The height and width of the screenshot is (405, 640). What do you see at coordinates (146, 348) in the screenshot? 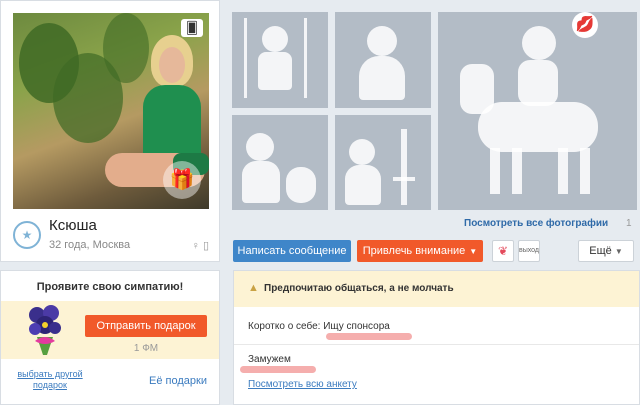
I see `gift-price: 1 ФМ` at bounding box center [146, 348].